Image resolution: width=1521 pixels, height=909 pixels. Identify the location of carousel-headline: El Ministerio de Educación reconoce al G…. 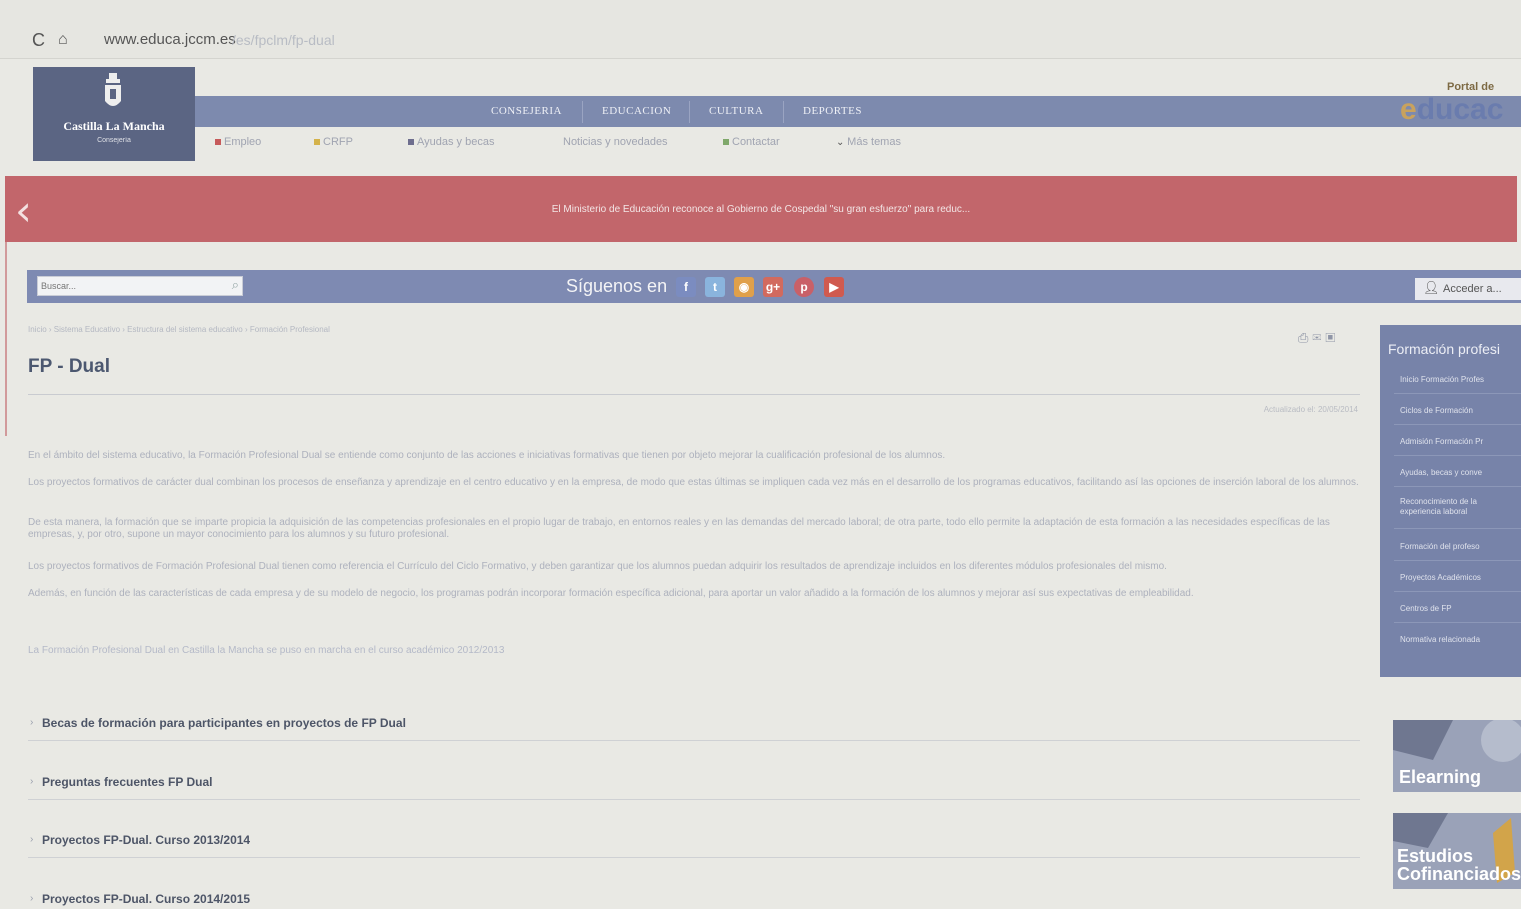
(761, 209).